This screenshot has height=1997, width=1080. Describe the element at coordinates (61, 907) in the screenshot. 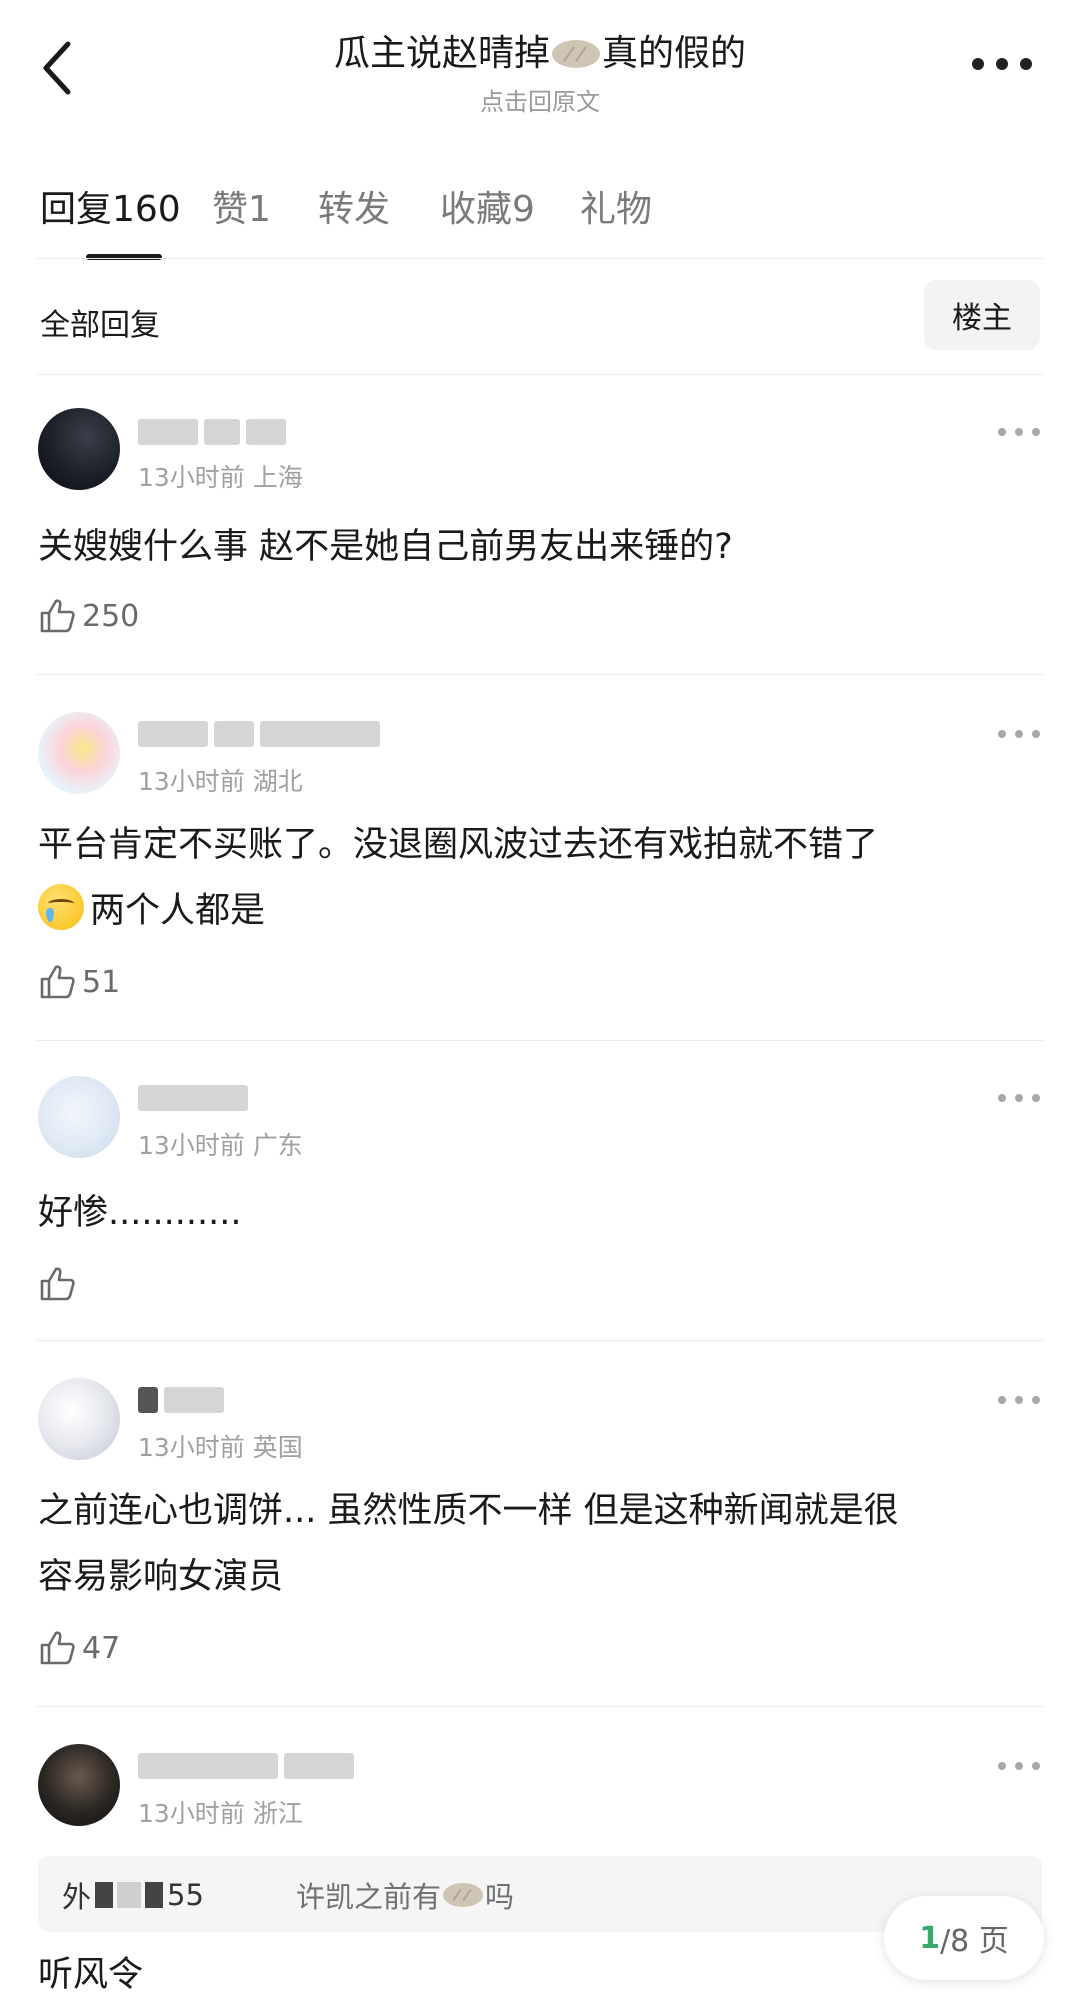

I see `crying-face-emoji` at that location.